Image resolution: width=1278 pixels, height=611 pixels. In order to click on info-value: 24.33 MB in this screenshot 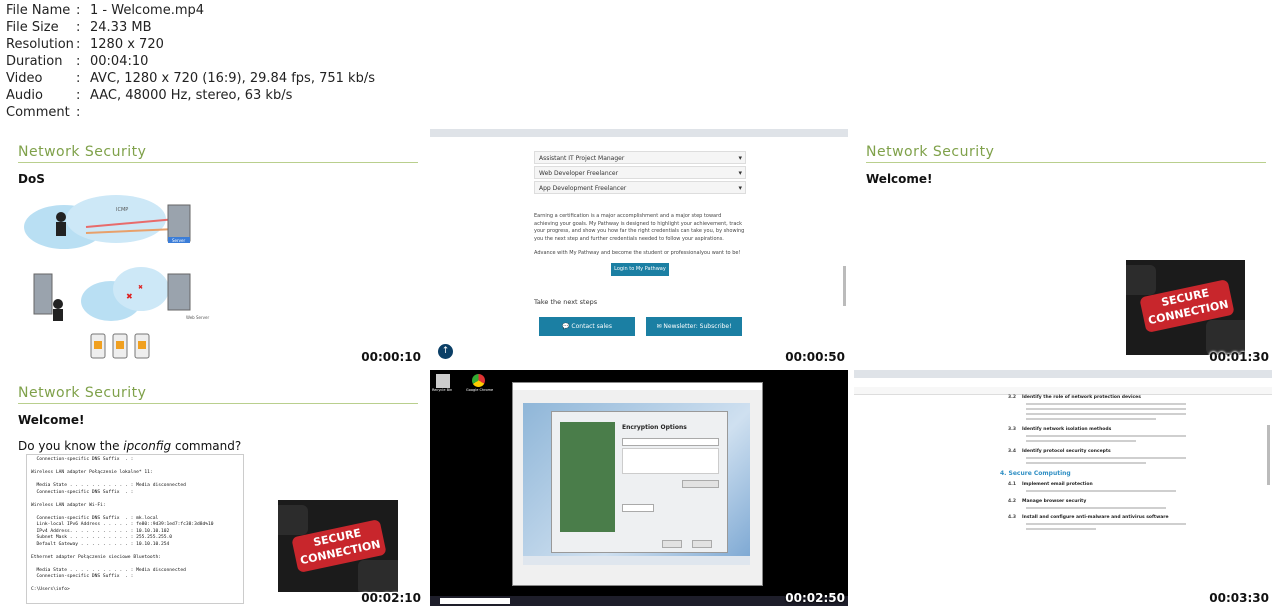, I will do `click(121, 27)`.